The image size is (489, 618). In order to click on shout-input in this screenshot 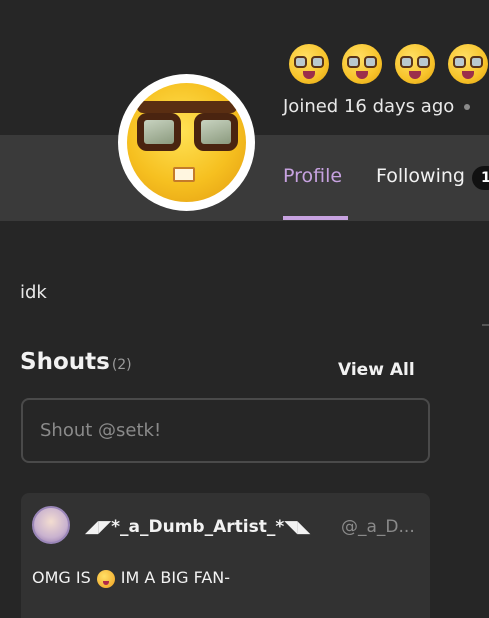, I will do `click(225, 430)`.